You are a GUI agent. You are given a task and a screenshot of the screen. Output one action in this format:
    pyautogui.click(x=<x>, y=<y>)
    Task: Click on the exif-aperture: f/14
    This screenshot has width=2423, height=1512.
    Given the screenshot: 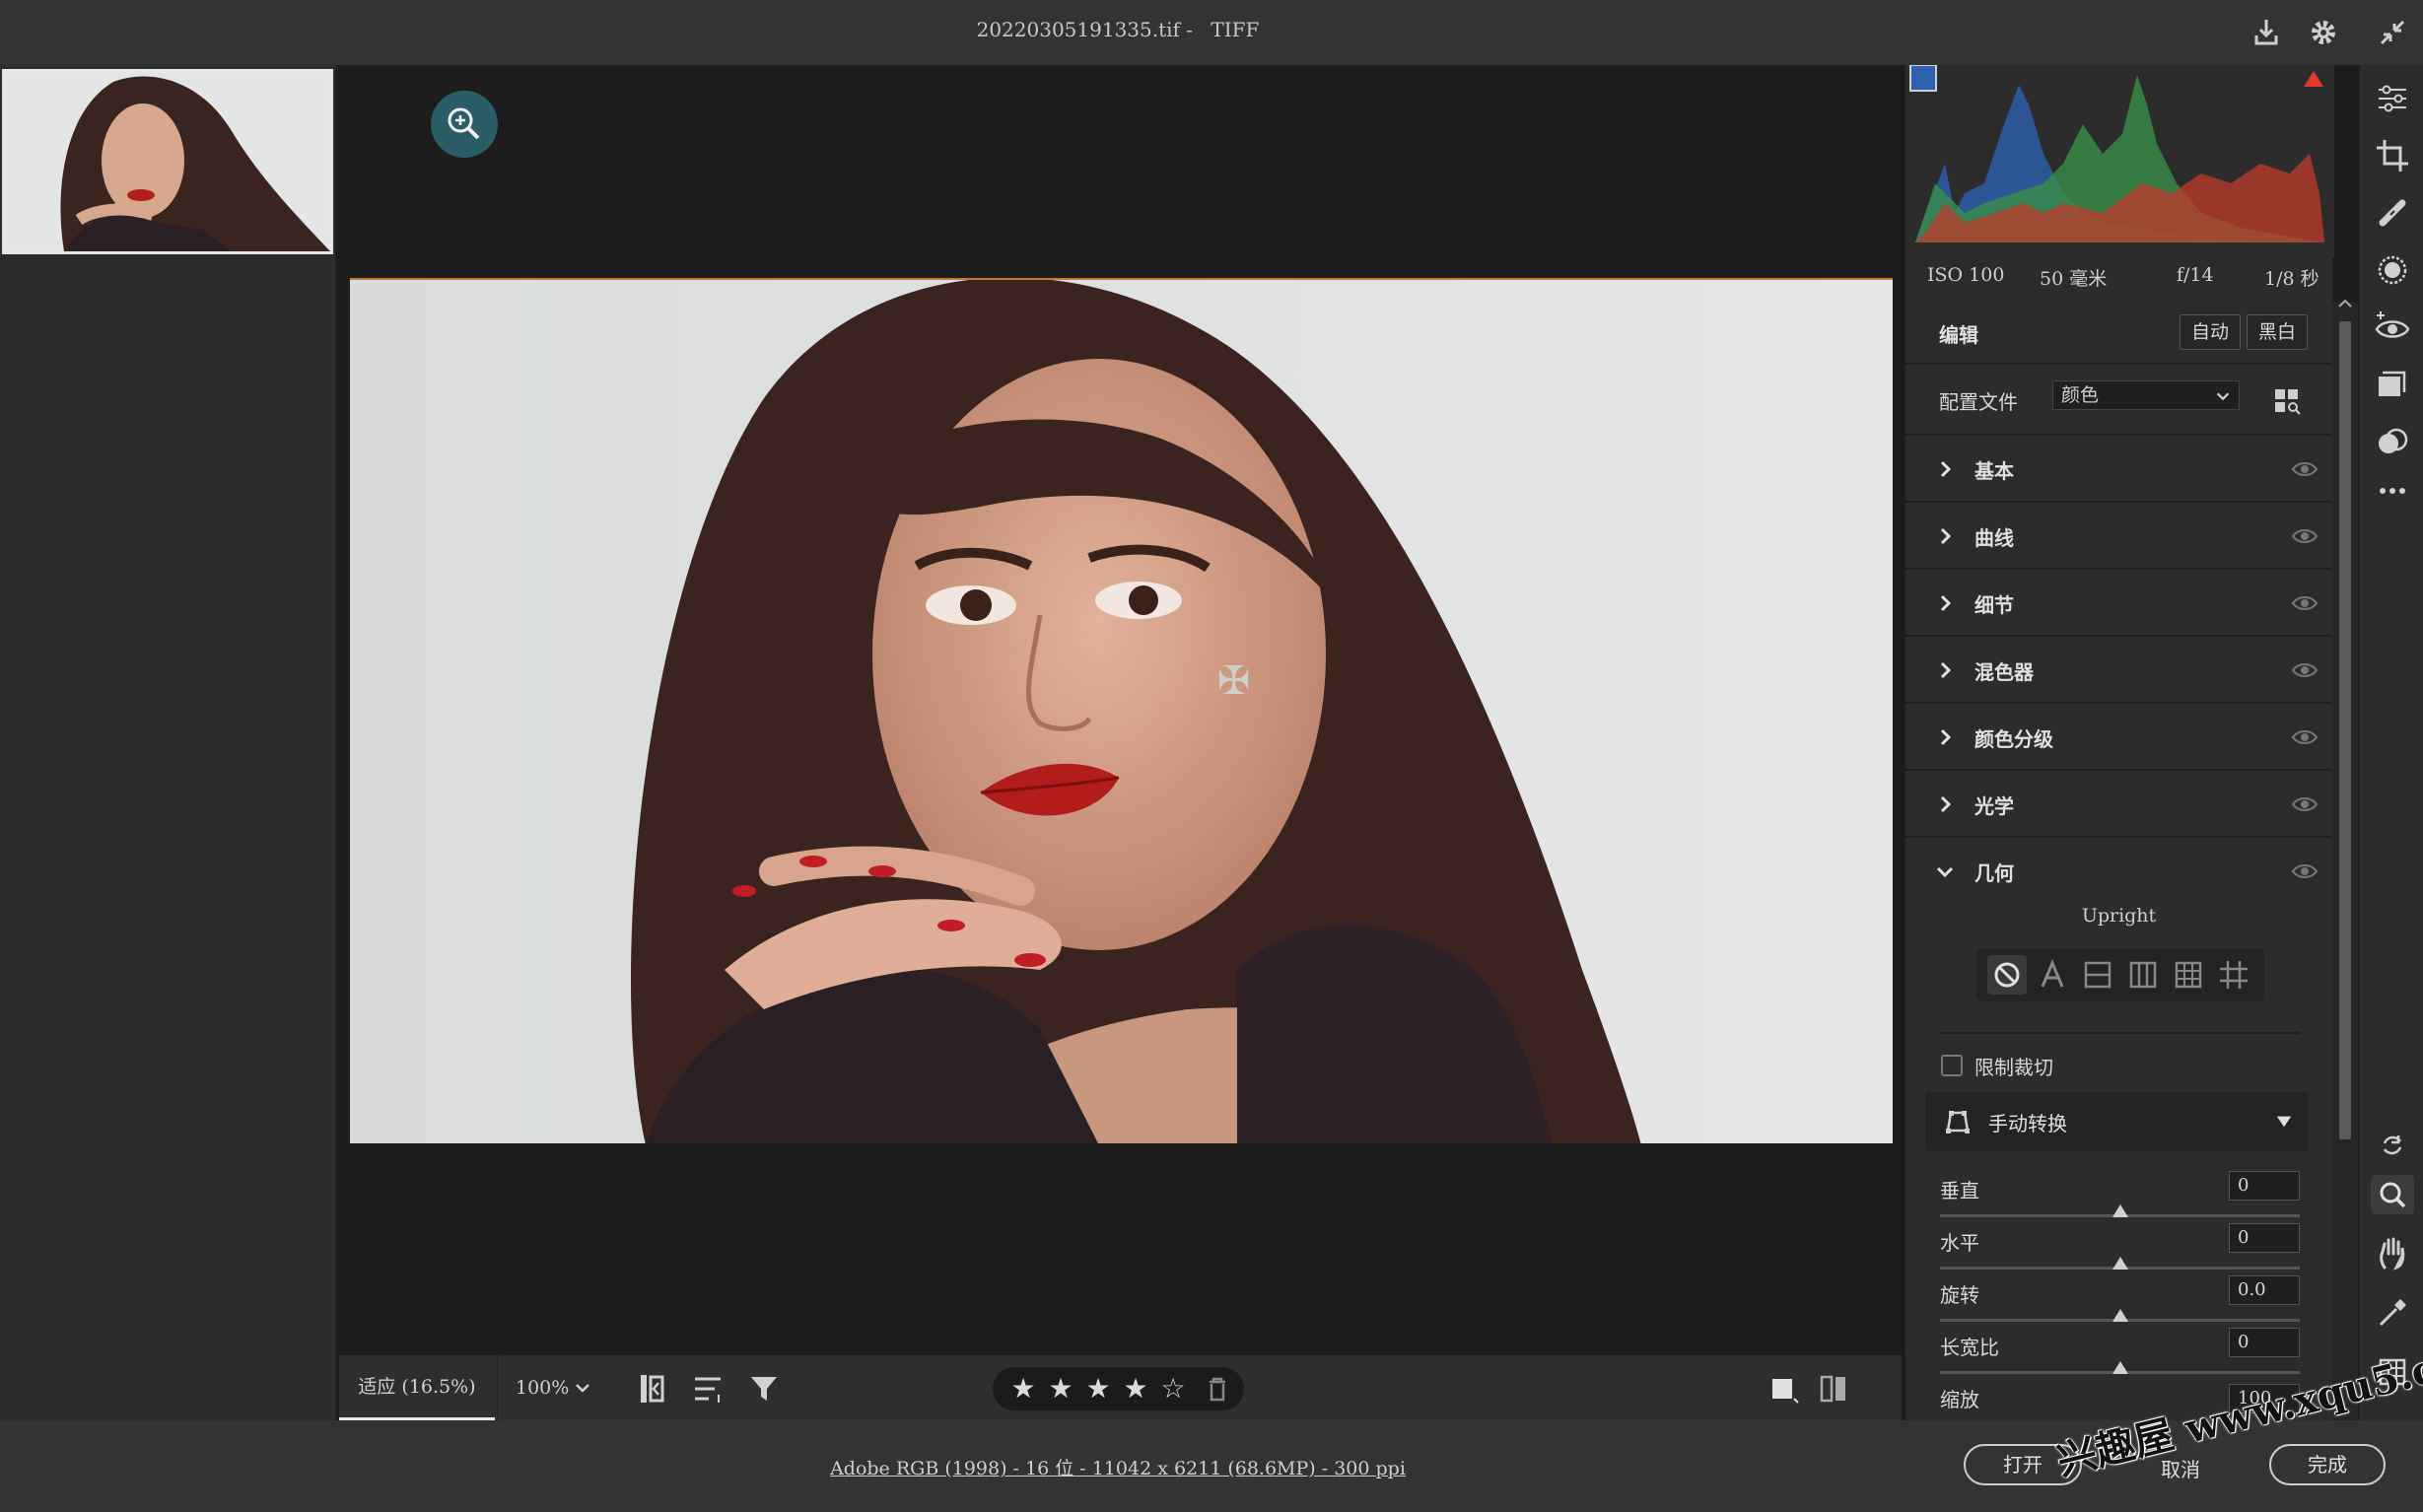 What is the action you would take?
    pyautogui.click(x=2195, y=275)
    